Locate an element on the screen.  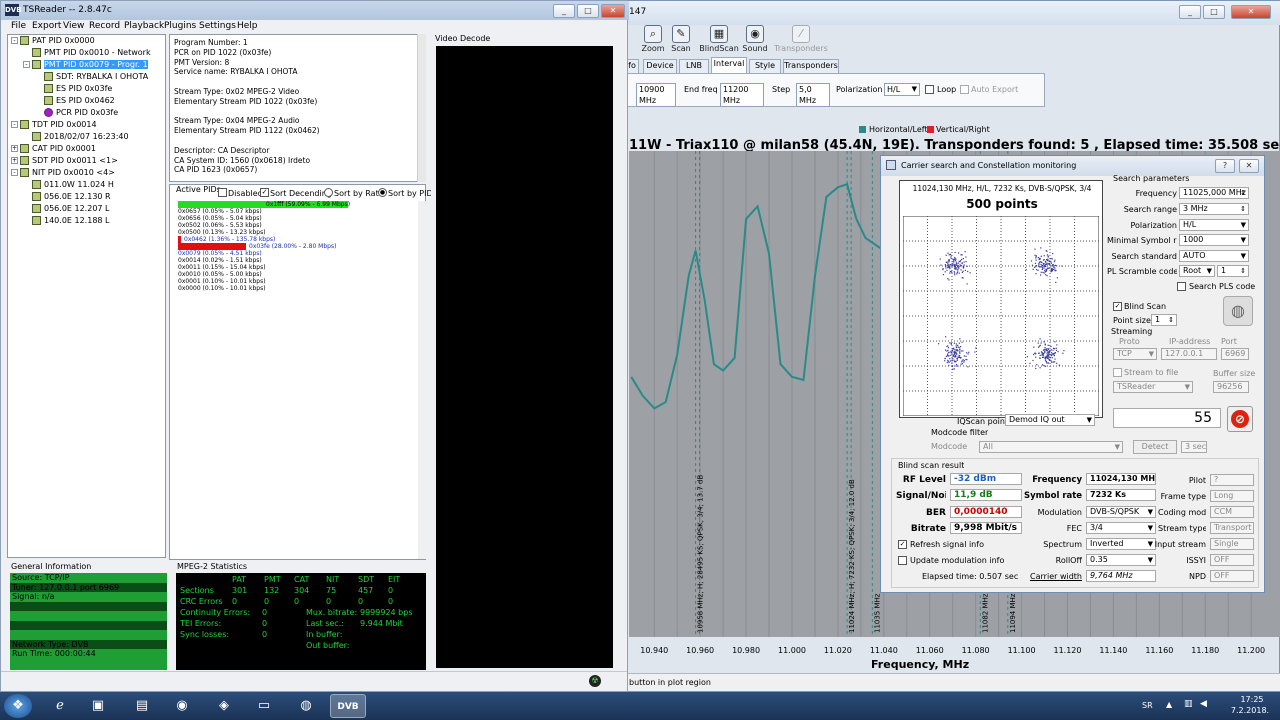
stream-to-file-checkbox is located at coordinates (1117, 372).